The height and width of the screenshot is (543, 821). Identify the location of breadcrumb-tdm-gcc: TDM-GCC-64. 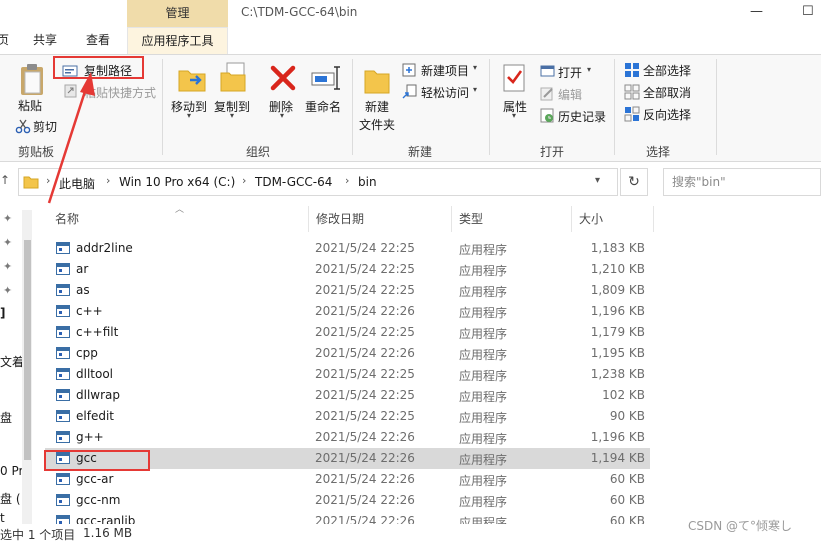
(293, 182).